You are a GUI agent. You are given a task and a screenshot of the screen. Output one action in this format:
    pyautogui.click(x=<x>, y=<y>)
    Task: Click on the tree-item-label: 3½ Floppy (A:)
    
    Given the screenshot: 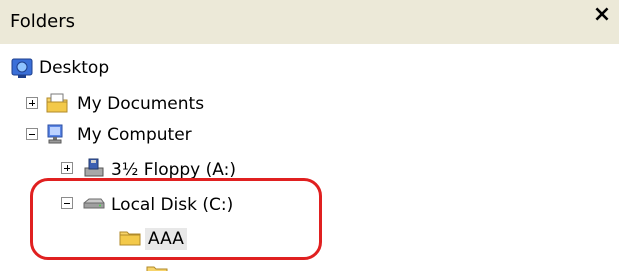 What is the action you would take?
    pyautogui.click(x=173, y=170)
    